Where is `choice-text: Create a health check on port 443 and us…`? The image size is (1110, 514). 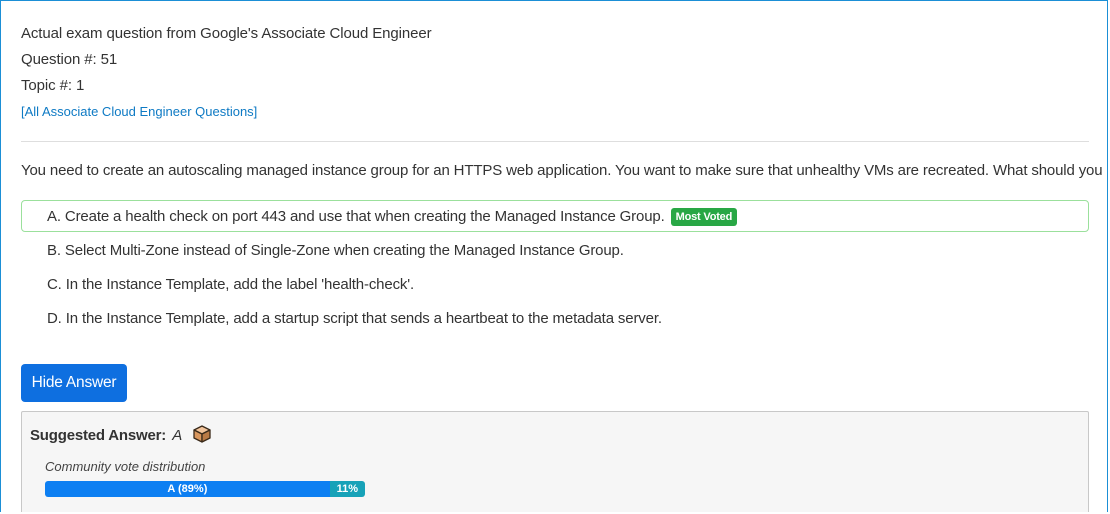 choice-text: Create a health check on port 443 and us… is located at coordinates (364, 216).